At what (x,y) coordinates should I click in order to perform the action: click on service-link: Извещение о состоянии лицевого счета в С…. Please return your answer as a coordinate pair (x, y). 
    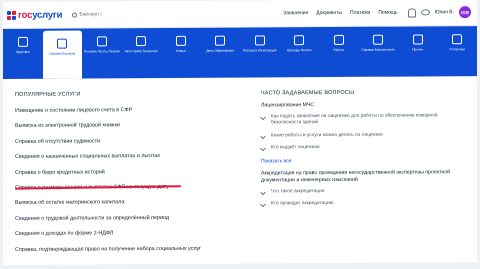
    Looking at the image, I should click on (129, 111).